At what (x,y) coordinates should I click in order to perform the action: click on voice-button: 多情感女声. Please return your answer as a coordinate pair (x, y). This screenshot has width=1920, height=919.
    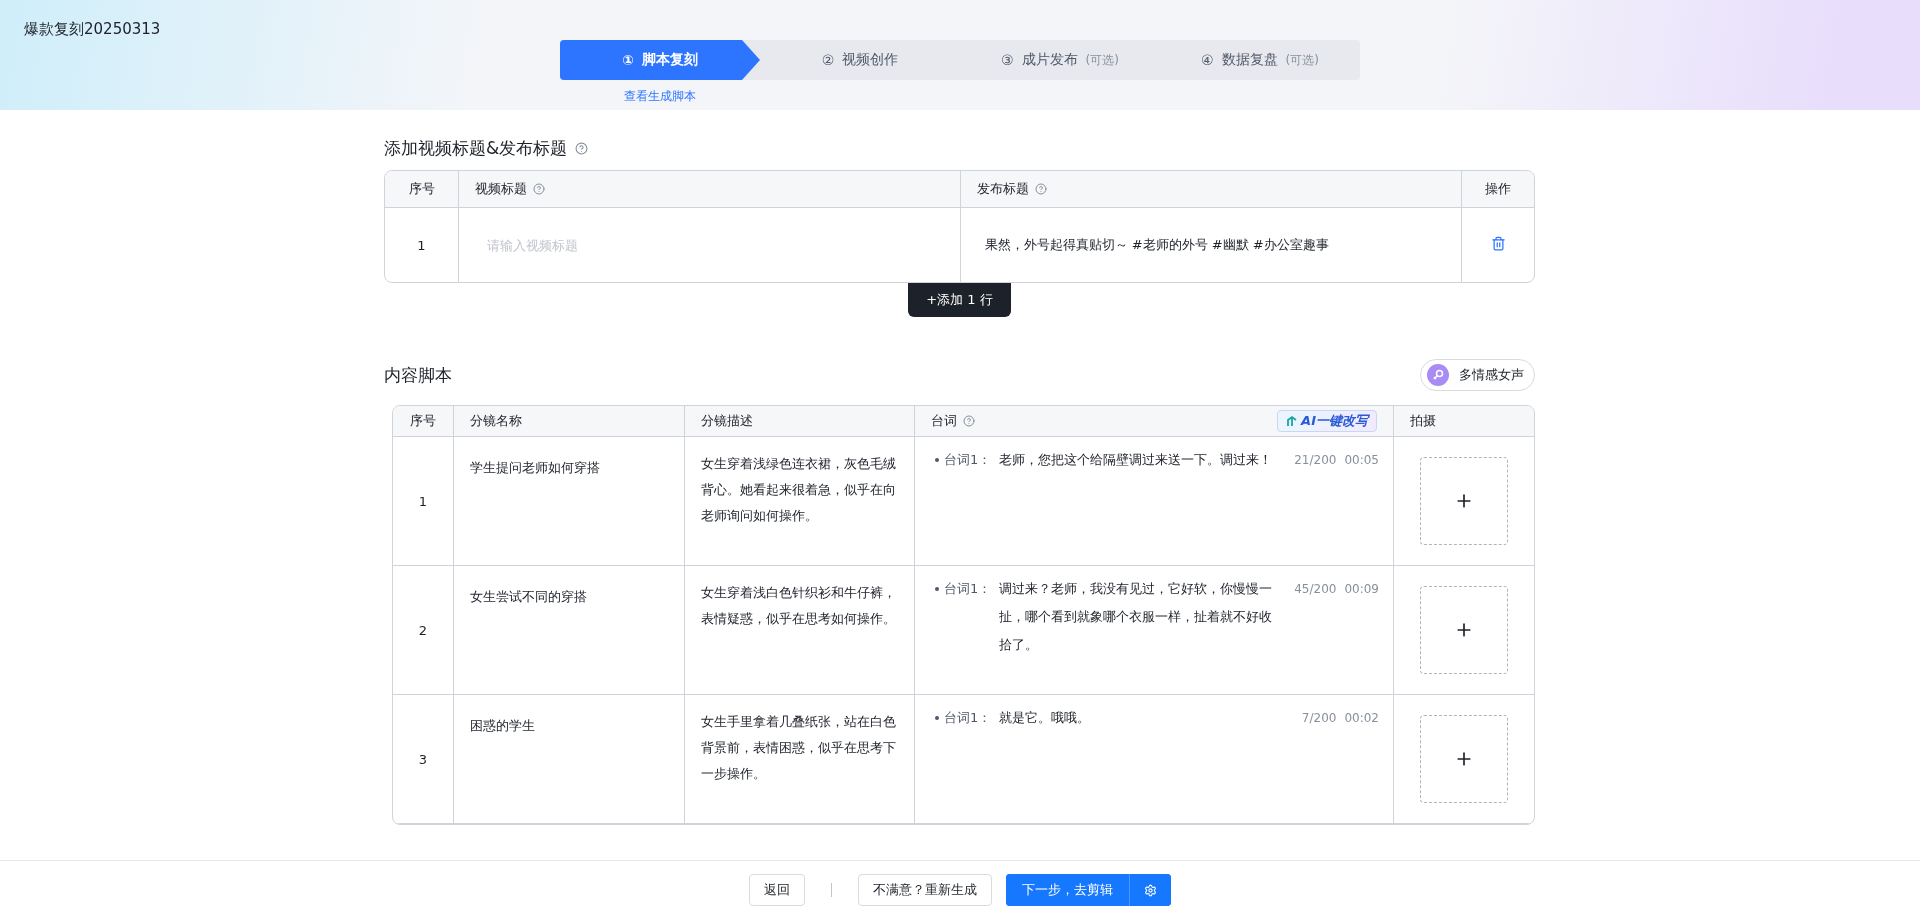
    Looking at the image, I should click on (1477, 375).